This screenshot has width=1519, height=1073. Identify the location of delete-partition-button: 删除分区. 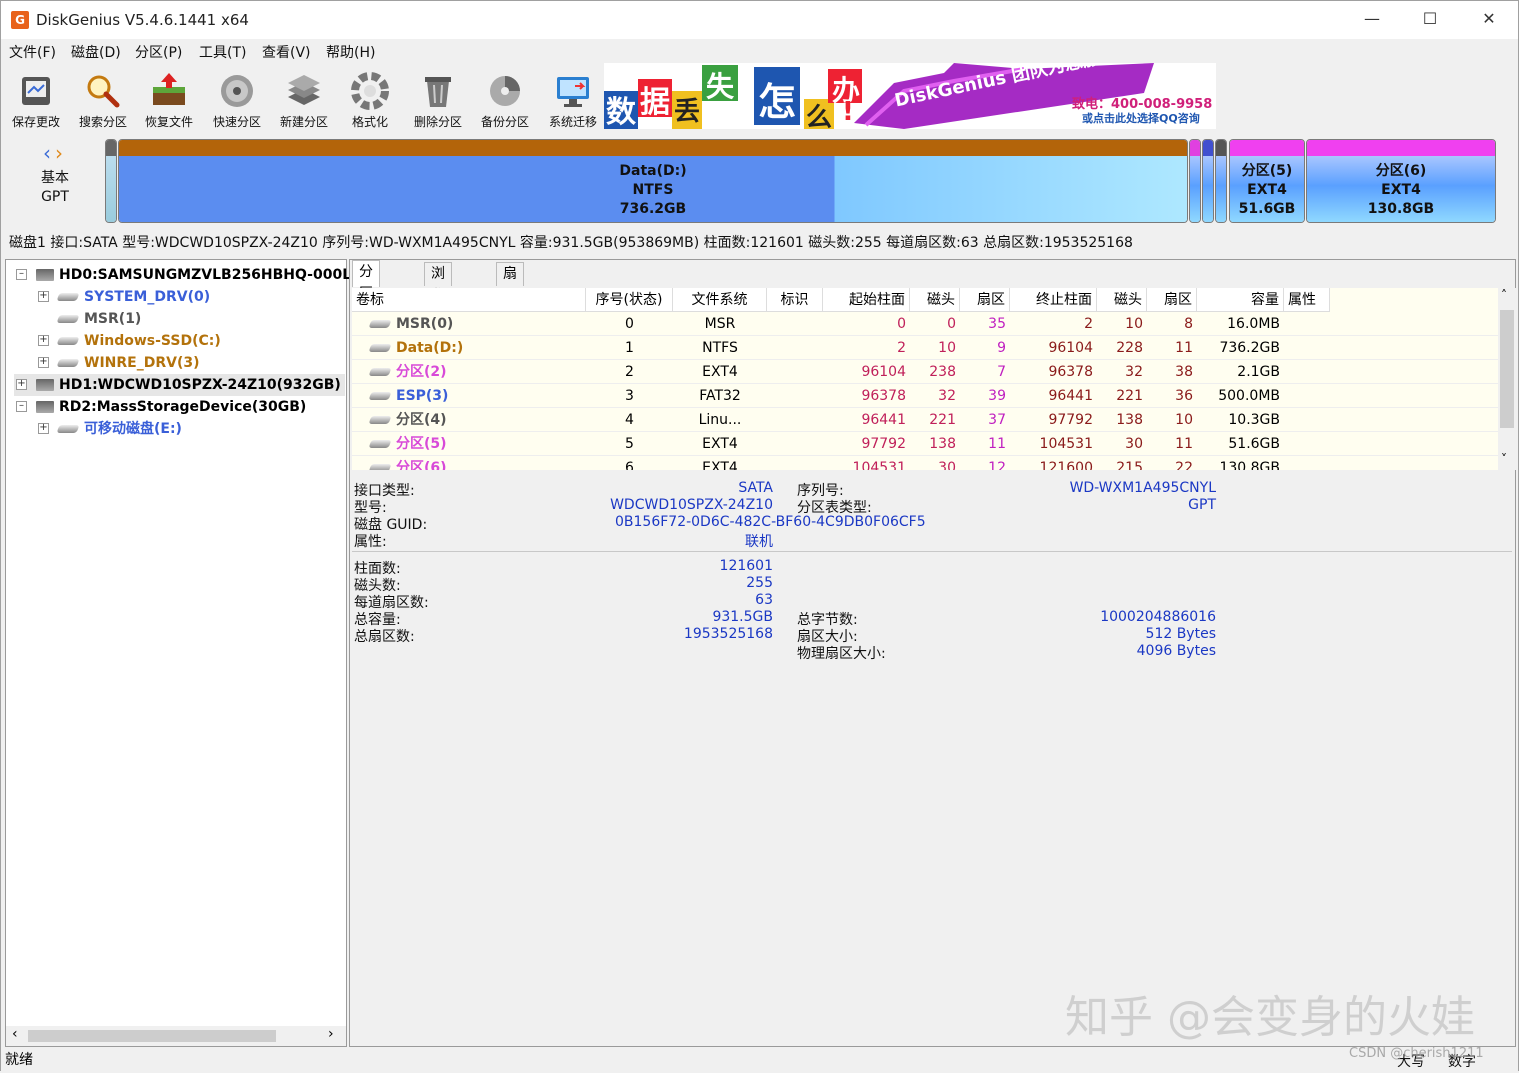
(438, 98).